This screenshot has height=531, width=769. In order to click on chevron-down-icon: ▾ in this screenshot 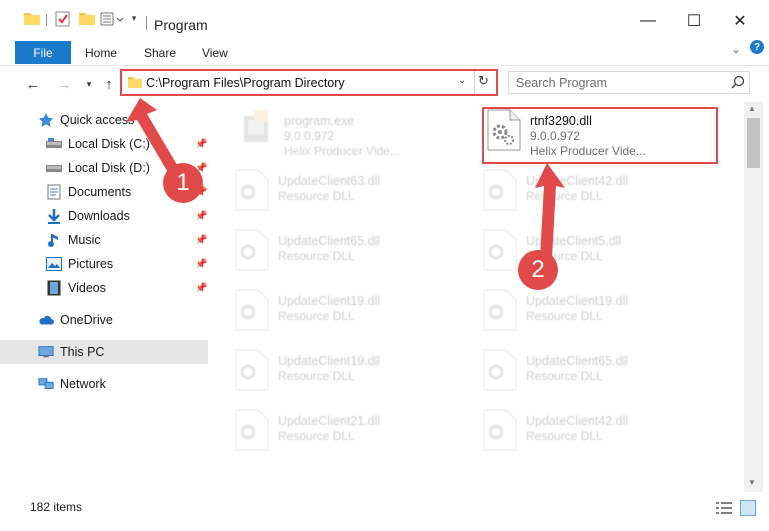, I will do `click(134, 18)`.